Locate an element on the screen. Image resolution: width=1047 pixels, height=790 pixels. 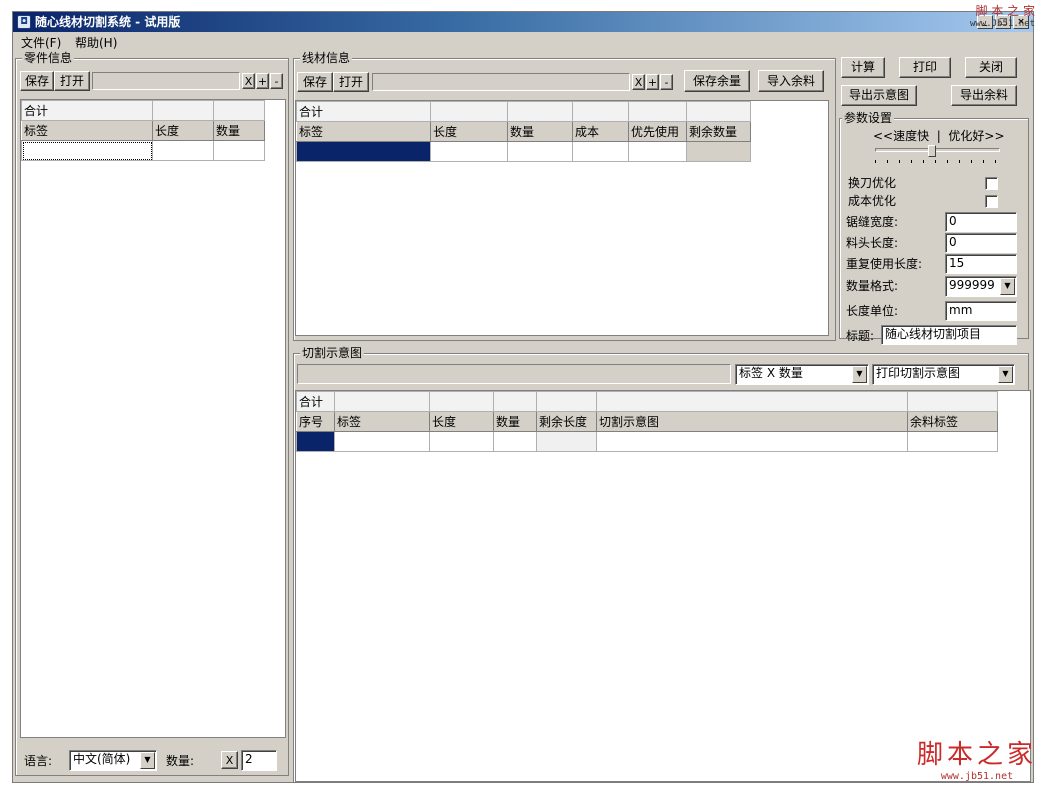
qty-input: 2 is located at coordinates (259, 760).